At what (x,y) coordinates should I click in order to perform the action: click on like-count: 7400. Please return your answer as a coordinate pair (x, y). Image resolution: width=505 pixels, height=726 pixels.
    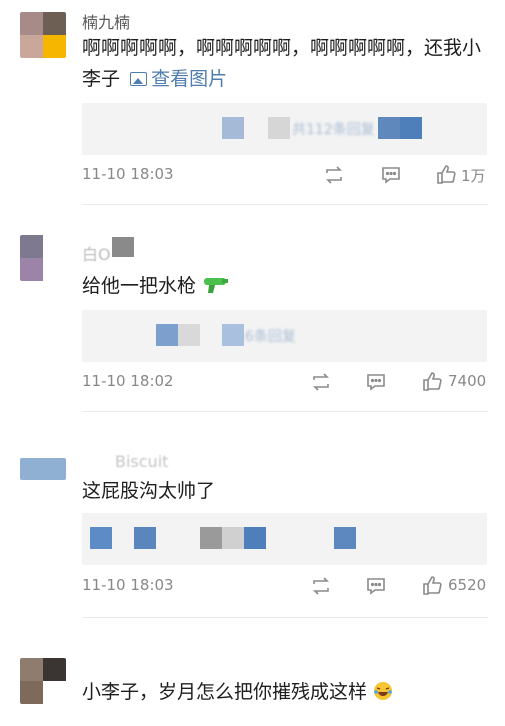
    Looking at the image, I should click on (467, 381).